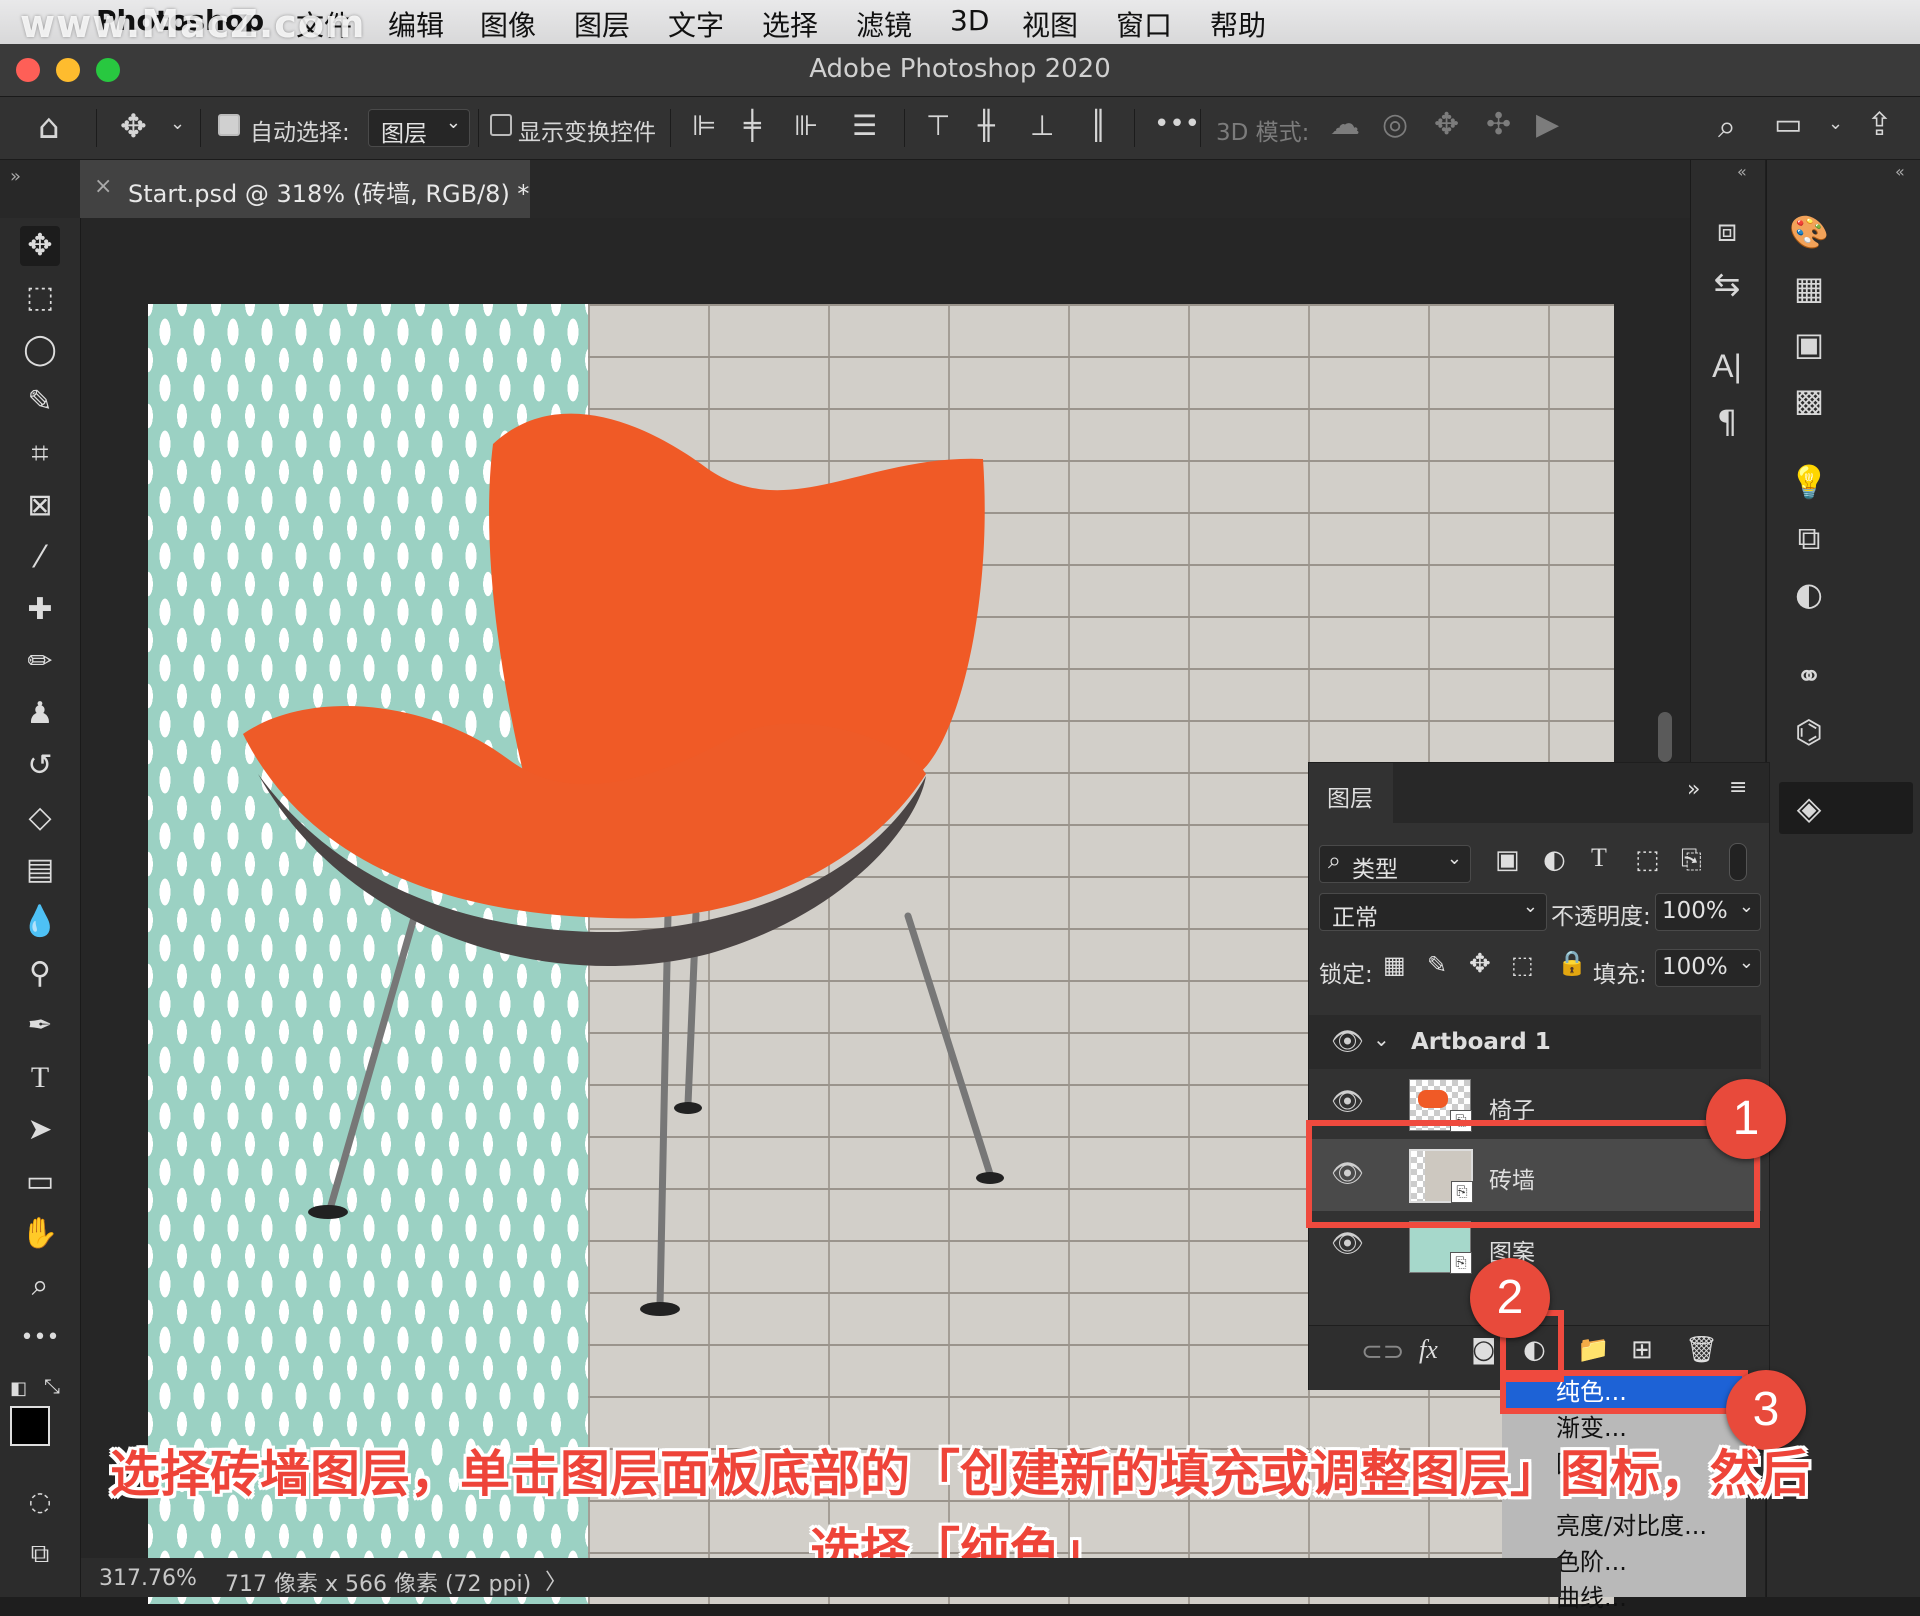 The image size is (1920, 1616). What do you see at coordinates (752, 125) in the screenshot?
I see `align-horizontal-center-icon: ╪` at bounding box center [752, 125].